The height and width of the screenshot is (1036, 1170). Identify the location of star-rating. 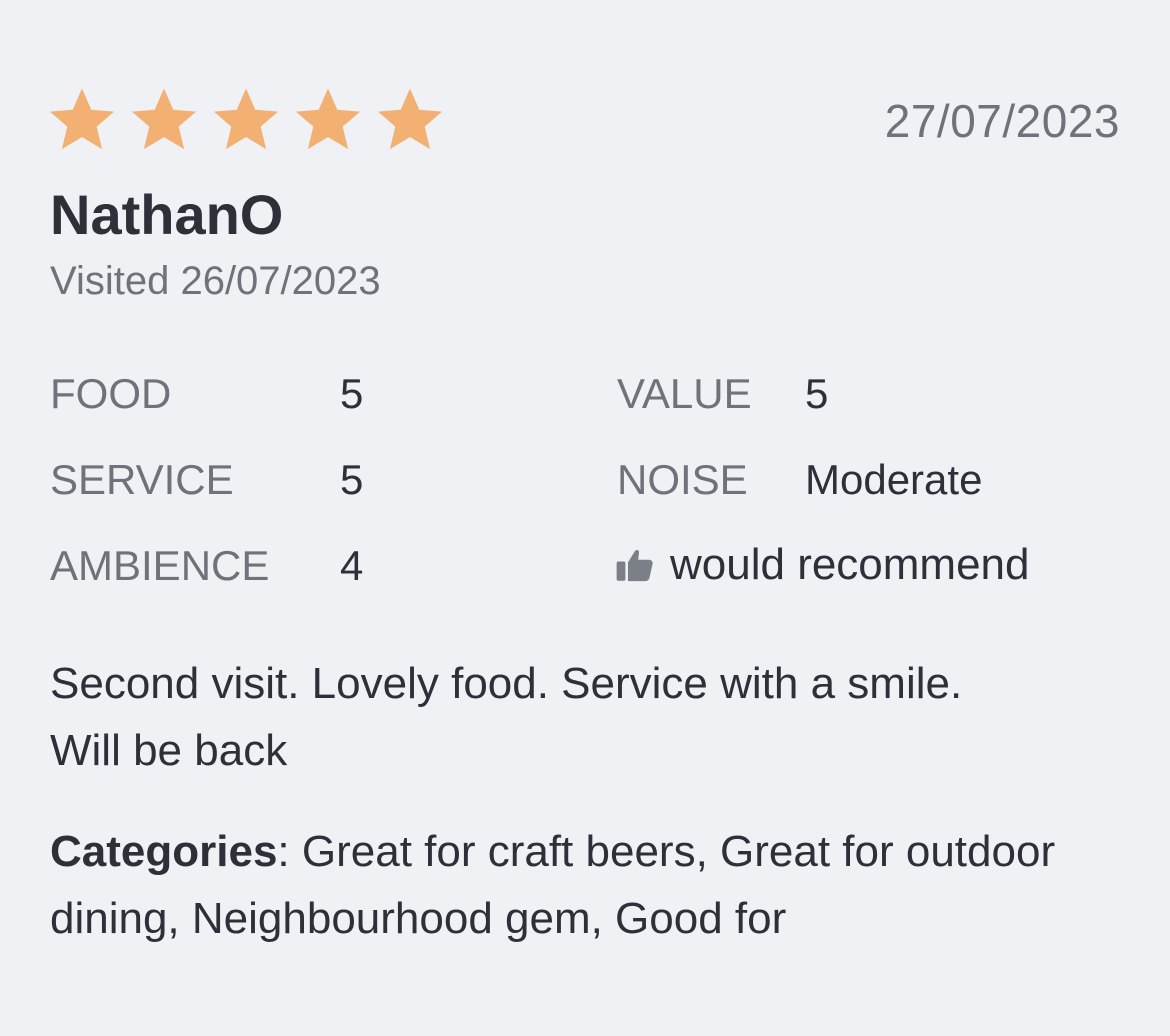
(246, 120).